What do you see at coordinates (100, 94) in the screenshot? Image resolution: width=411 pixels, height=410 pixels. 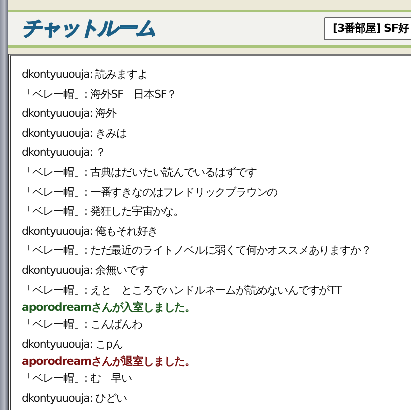 I see `chat-message: 「ベレー帽」: 海外SF 日本SF？` at bounding box center [100, 94].